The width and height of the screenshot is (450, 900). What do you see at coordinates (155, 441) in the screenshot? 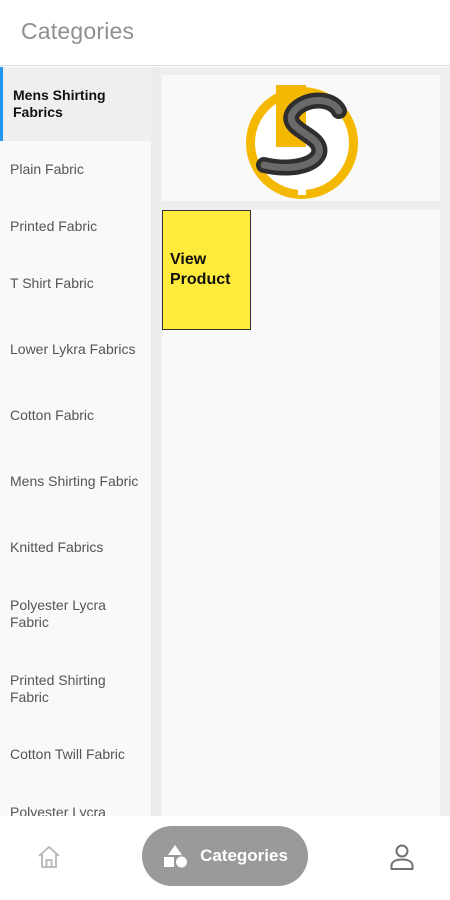
I see `sidebar-divider` at bounding box center [155, 441].